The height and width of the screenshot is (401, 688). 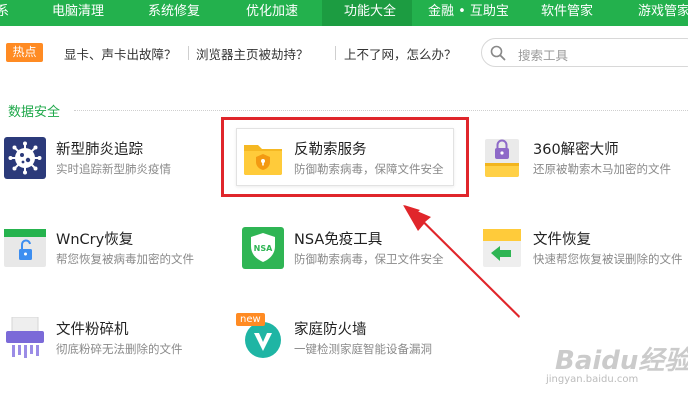 What do you see at coordinates (369, 259) in the screenshot?
I see `tool-desc: 防御勒索病毒，保卫文件安全` at bounding box center [369, 259].